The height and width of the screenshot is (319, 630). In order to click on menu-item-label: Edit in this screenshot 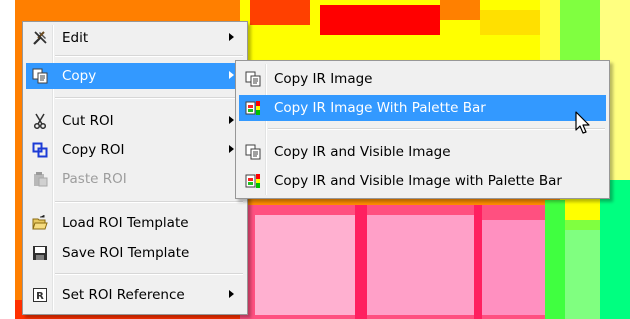, I will do `click(75, 38)`.